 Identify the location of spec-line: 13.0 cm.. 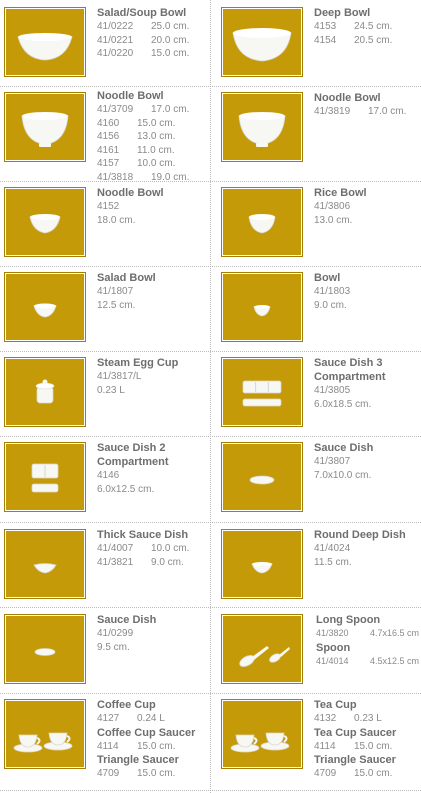
(367, 221).